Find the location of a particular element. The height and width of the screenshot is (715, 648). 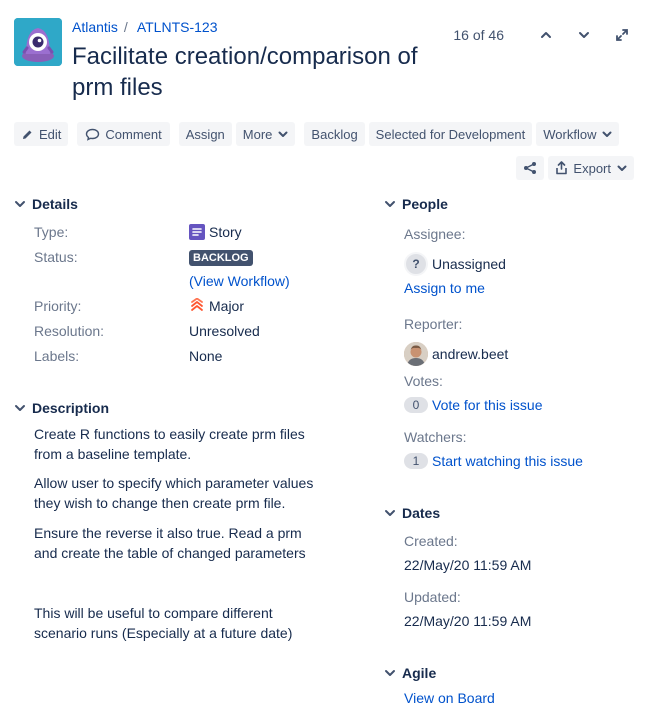

comment-label: Comment is located at coordinates (133, 134).